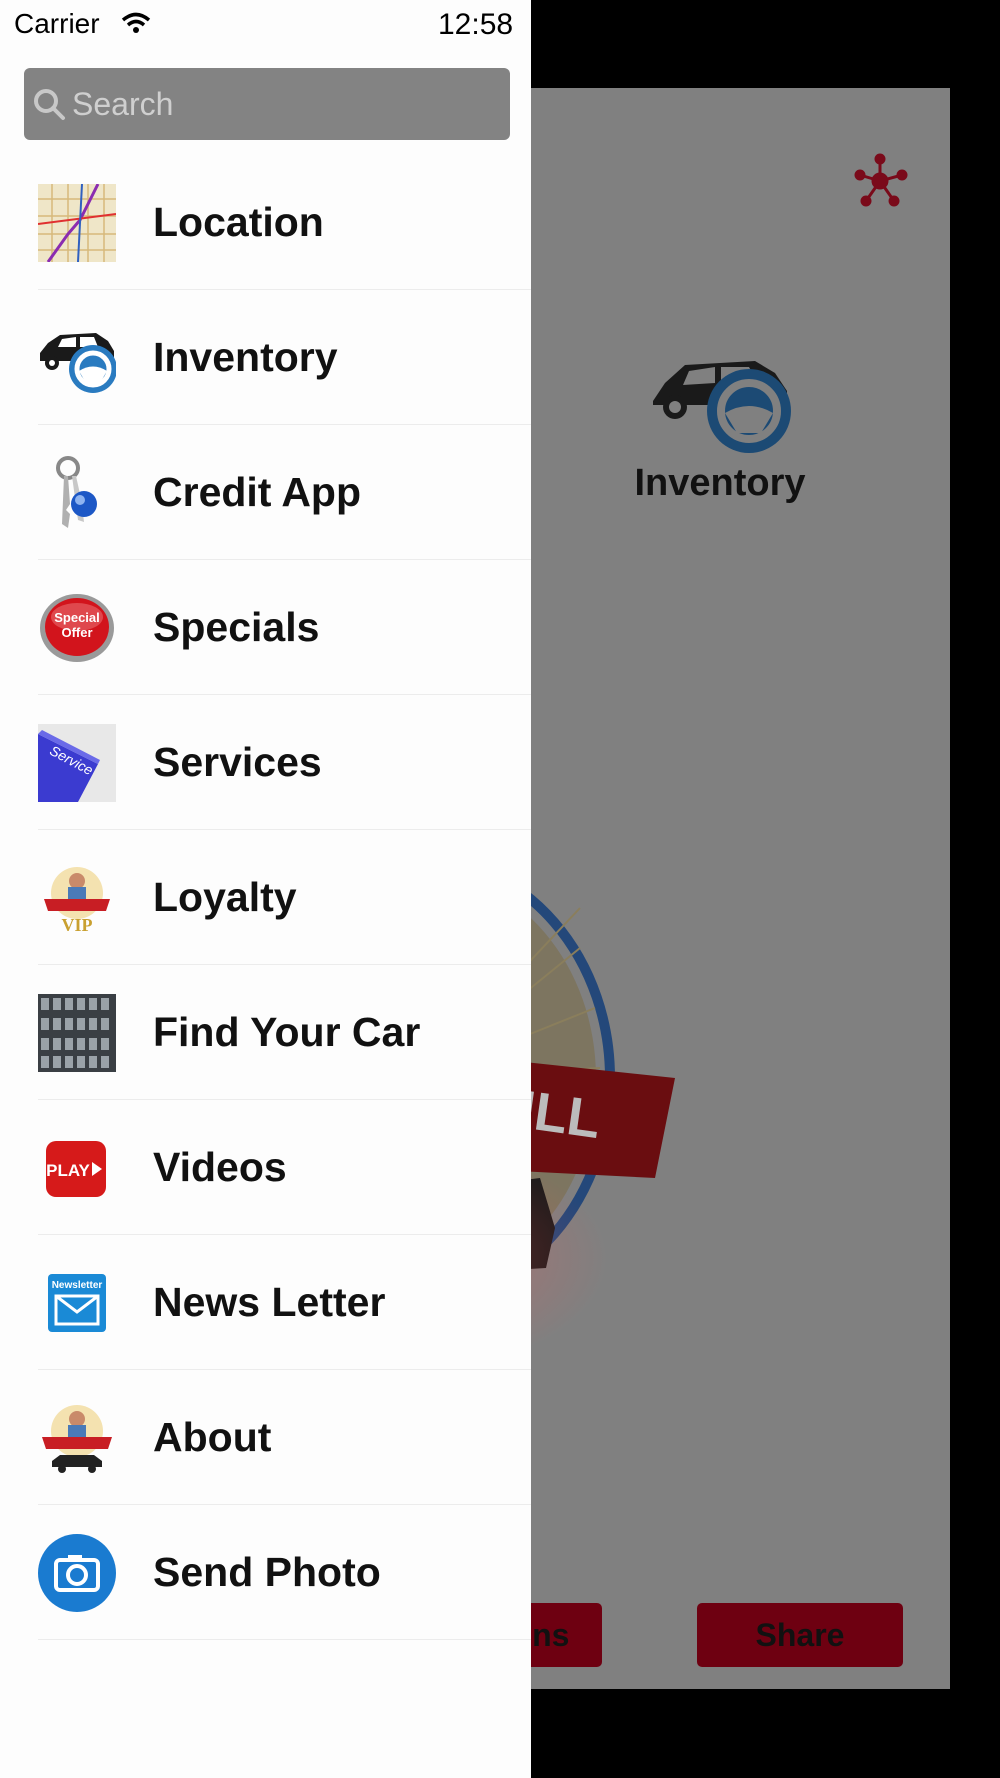  I want to click on inventory-tile: Inventory, so click(720, 424).